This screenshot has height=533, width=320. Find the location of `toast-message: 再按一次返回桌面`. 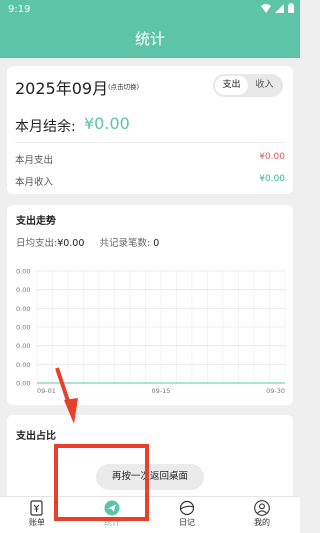

toast-message: 再按一次返回桌面 is located at coordinates (150, 477).